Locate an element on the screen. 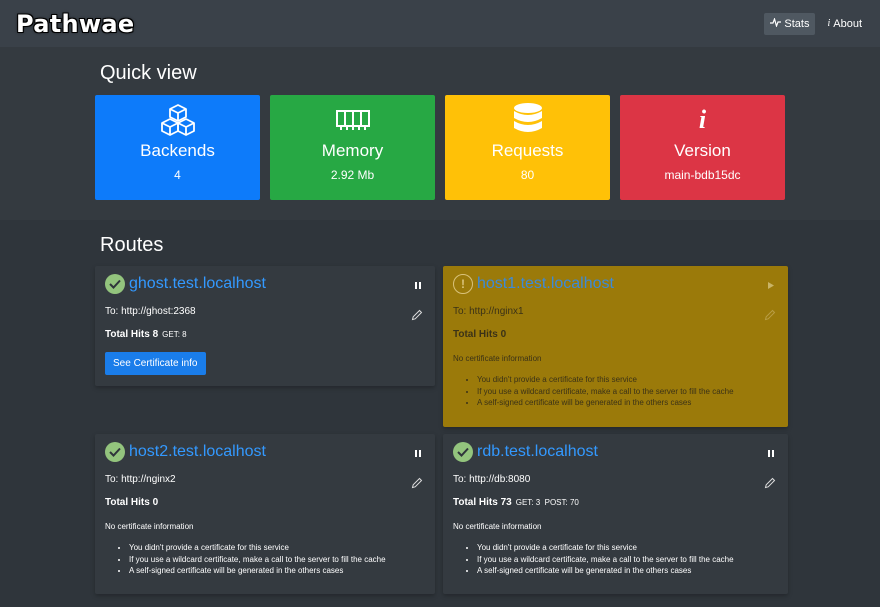 The image size is (880, 607). route-header: host2.test.localhost is located at coordinates (185, 452).